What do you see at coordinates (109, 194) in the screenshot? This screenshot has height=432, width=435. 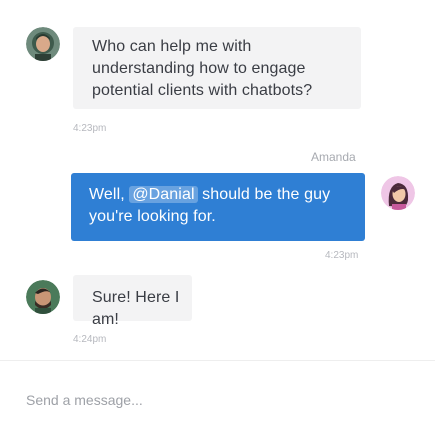 I see `message-text: Well,` at bounding box center [109, 194].